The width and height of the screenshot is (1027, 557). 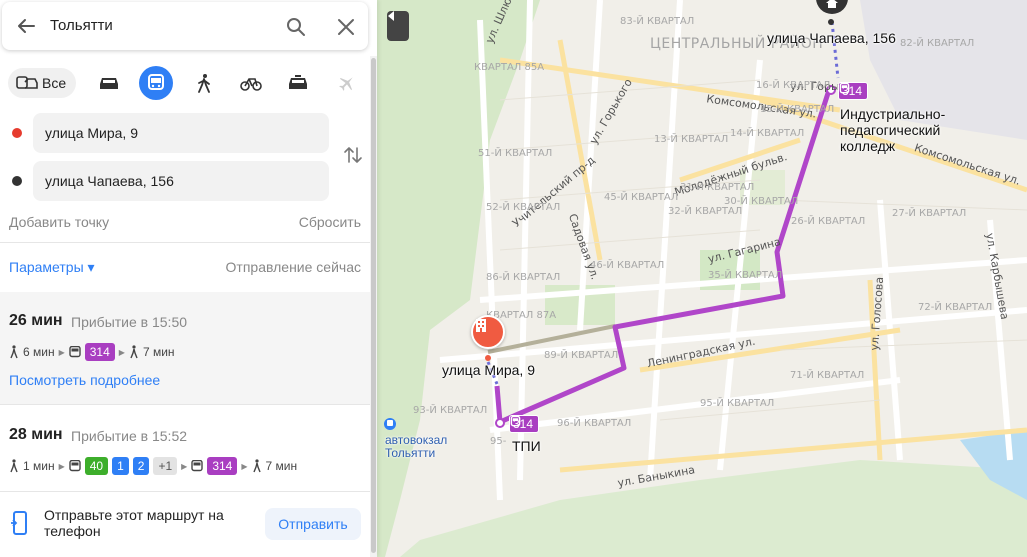 What do you see at coordinates (767, 133) in the screenshot?
I see `quarter-label: 14-Й КВАРТАЛ` at bounding box center [767, 133].